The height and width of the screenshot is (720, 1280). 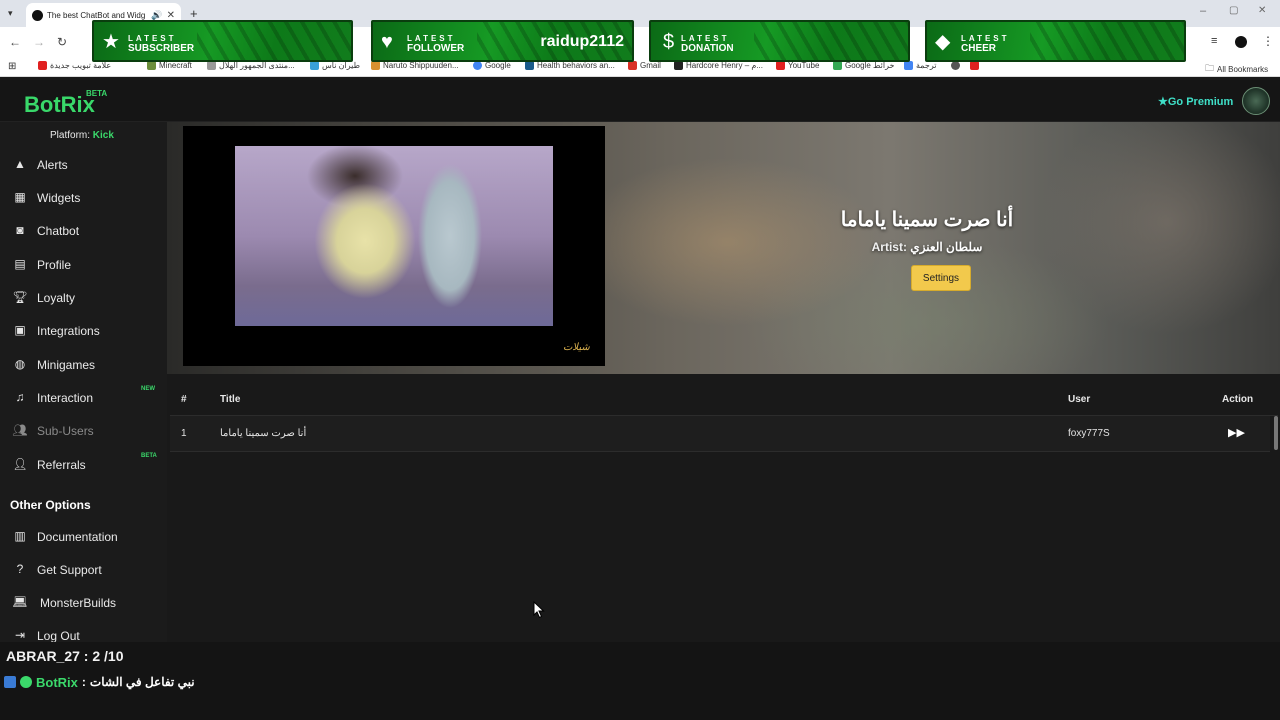 What do you see at coordinates (1268, 41) in the screenshot?
I see `menu-icon: ⋮` at bounding box center [1268, 41].